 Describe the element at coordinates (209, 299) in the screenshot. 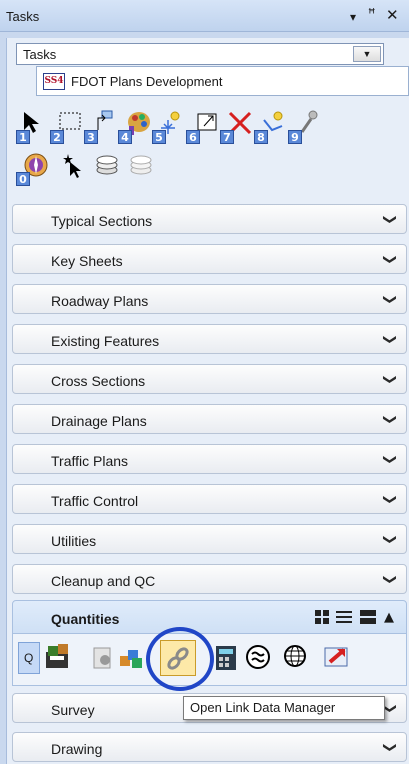

I see `section-roadway-plans: Roadway Plans ❯` at that location.